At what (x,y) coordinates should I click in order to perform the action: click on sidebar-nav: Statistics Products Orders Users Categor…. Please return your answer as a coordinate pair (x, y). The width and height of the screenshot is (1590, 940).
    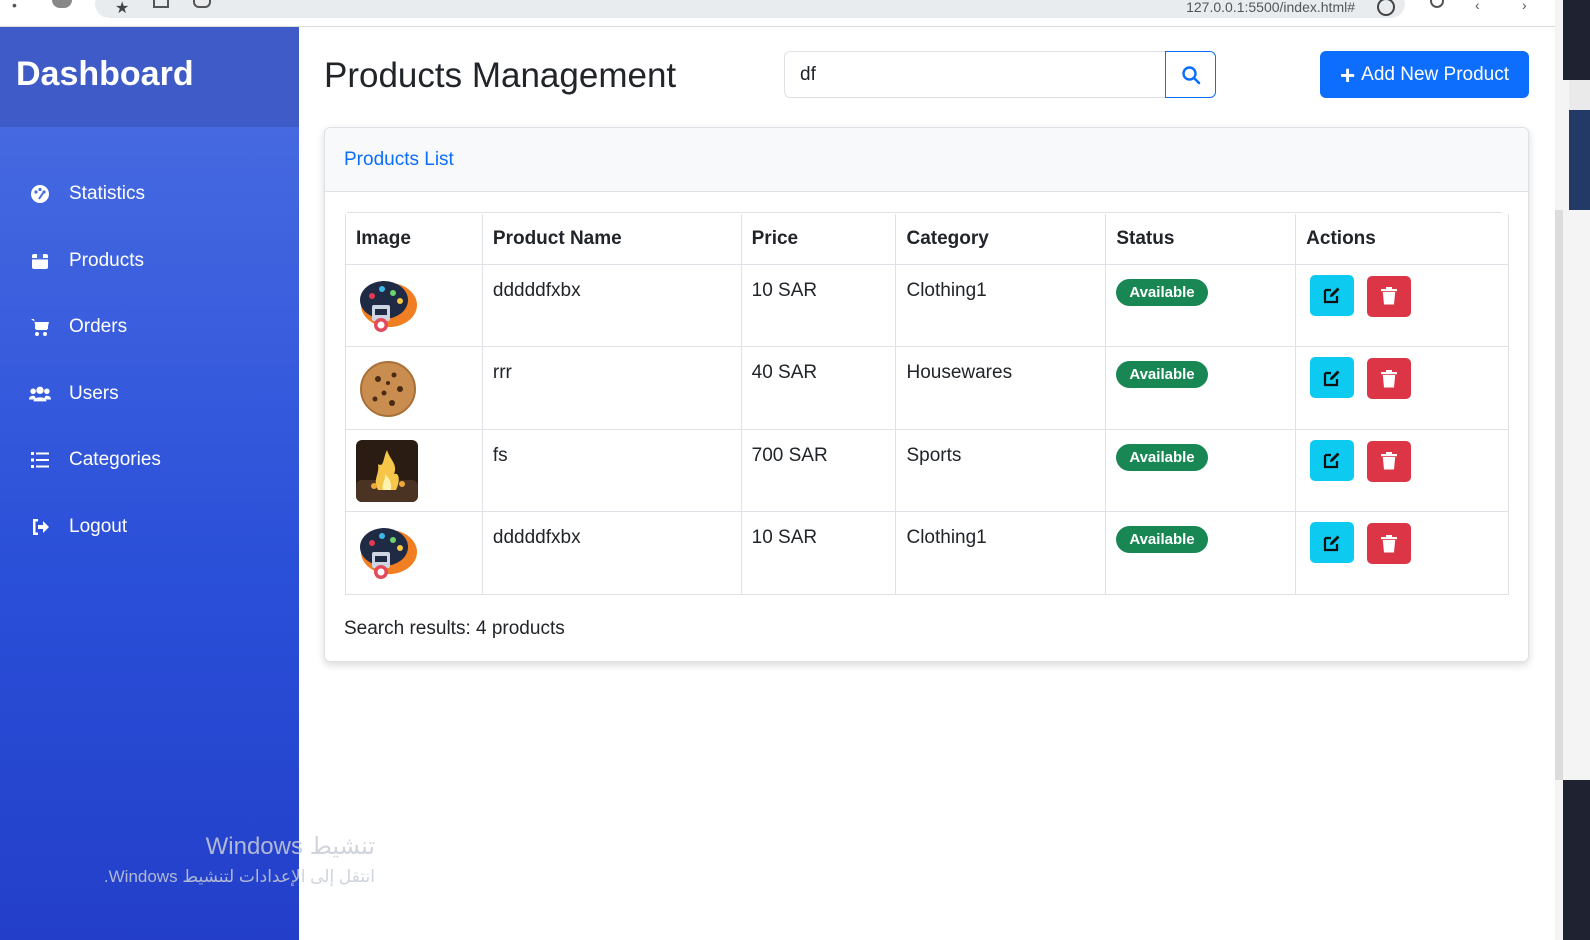
    Looking at the image, I should click on (149, 360).